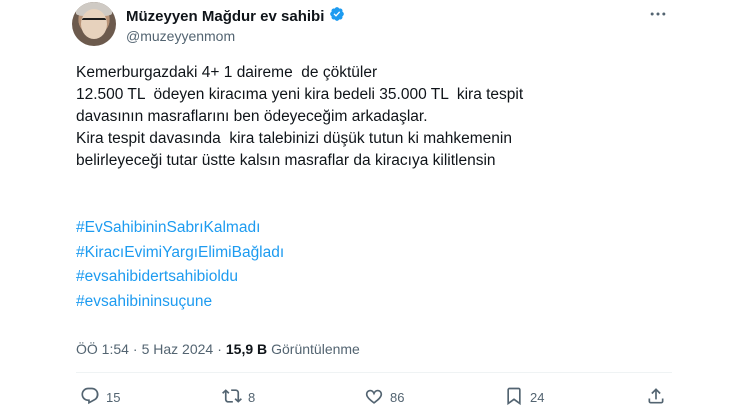 The height and width of the screenshot is (420, 730). I want to click on share-button, so click(656, 397).